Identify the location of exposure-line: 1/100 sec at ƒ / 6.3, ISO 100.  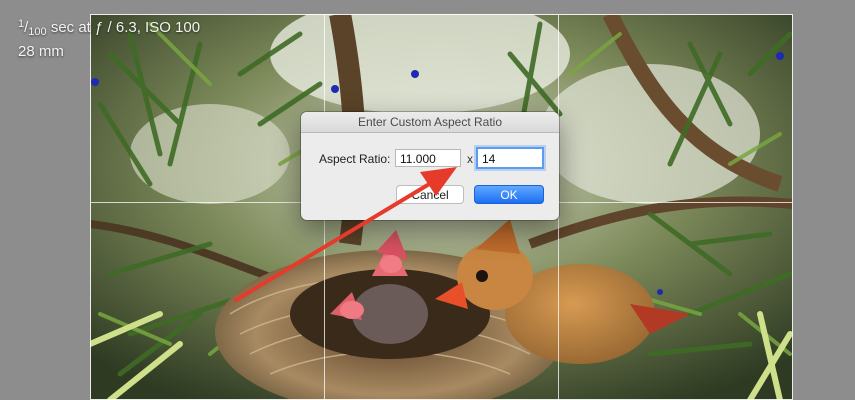
(109, 28).